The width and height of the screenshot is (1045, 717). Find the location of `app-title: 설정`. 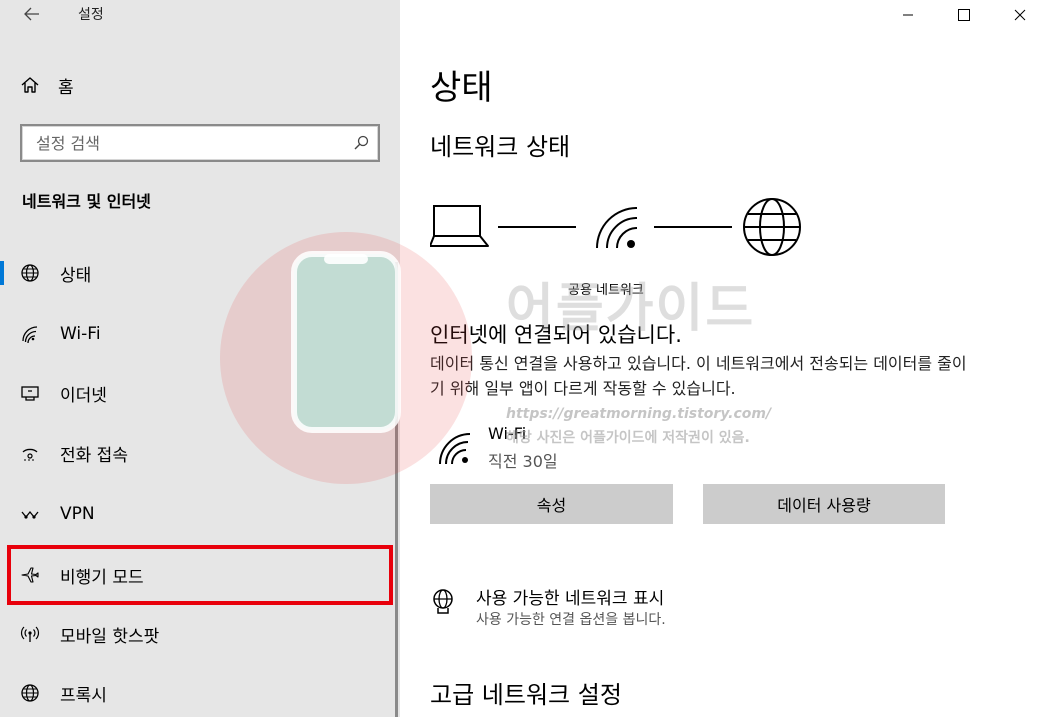

app-title: 설정 is located at coordinates (91, 15).